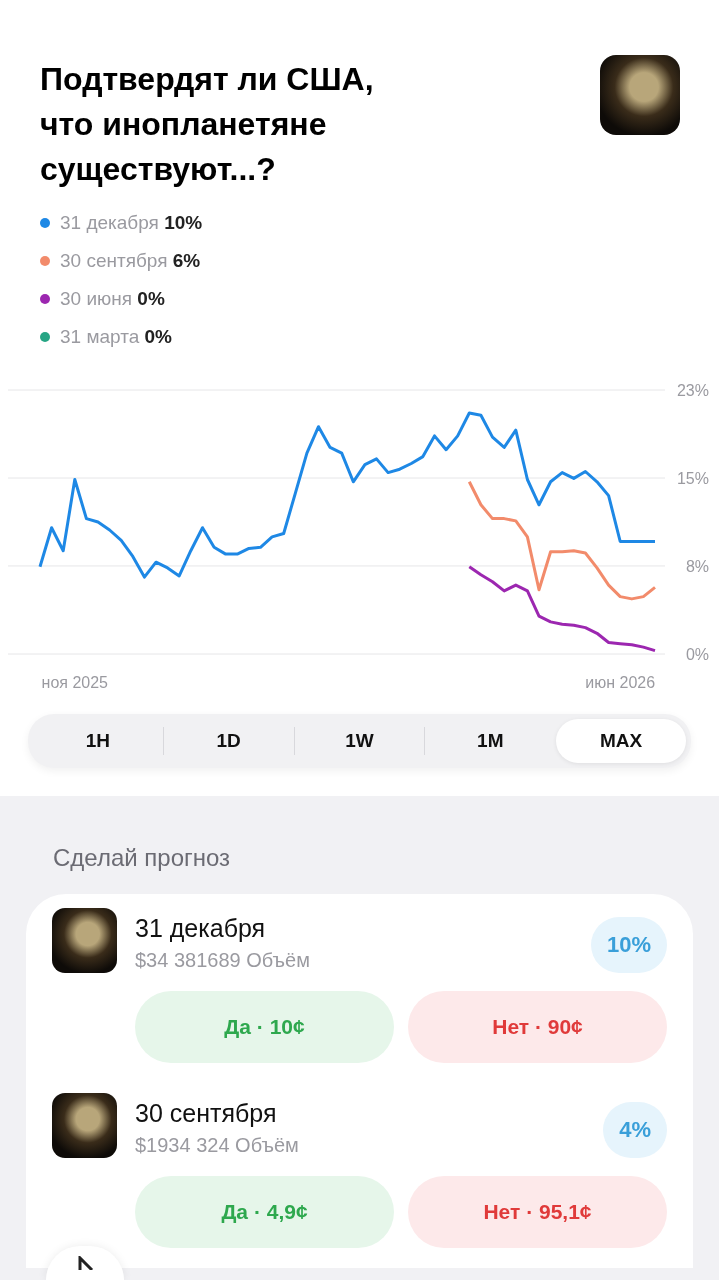  Describe the element at coordinates (697, 654) in the screenshot. I see `axis-label: 0%` at that location.